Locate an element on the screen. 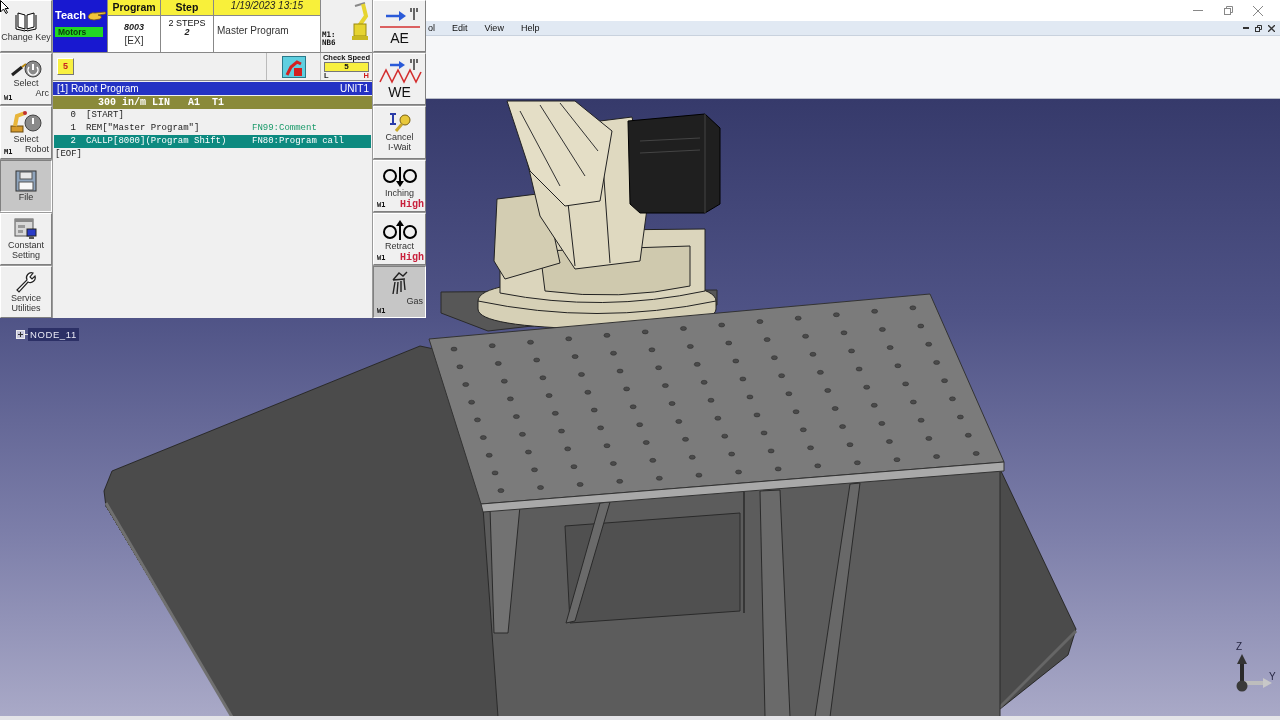 The height and width of the screenshot is (720, 1280). pendant-button: WE is located at coordinates (399, 79).